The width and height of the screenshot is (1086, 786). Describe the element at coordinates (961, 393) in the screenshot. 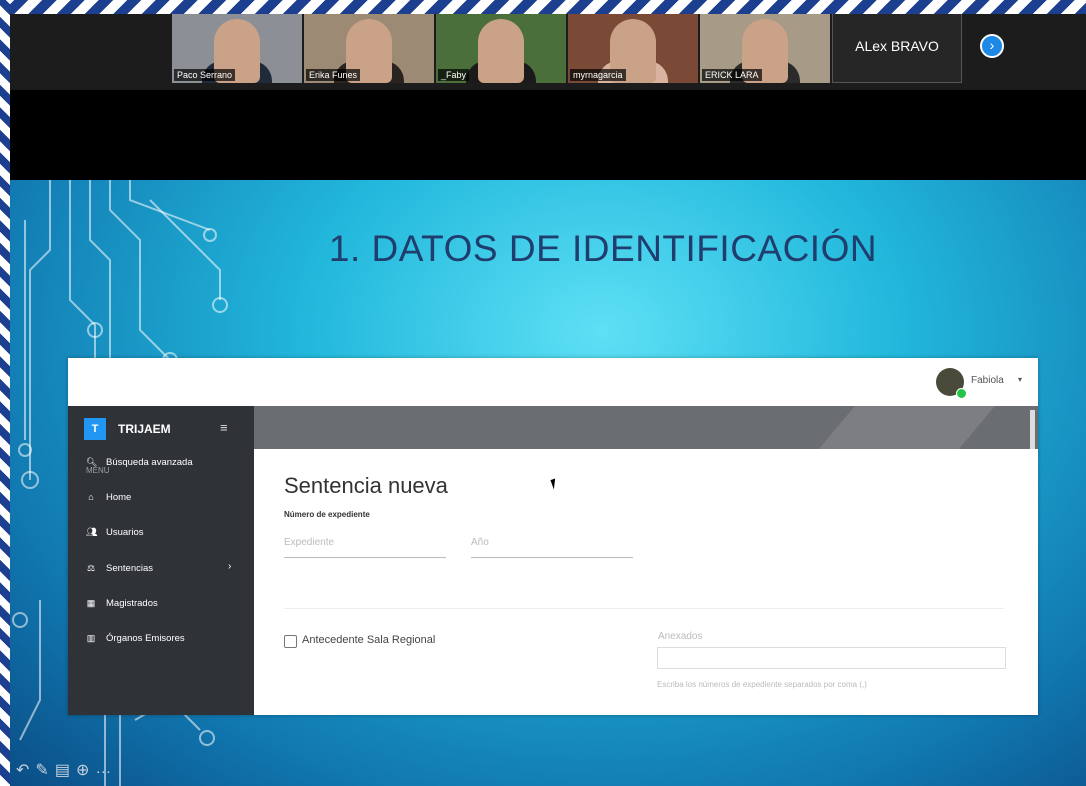

I see `online-status-icon` at that location.